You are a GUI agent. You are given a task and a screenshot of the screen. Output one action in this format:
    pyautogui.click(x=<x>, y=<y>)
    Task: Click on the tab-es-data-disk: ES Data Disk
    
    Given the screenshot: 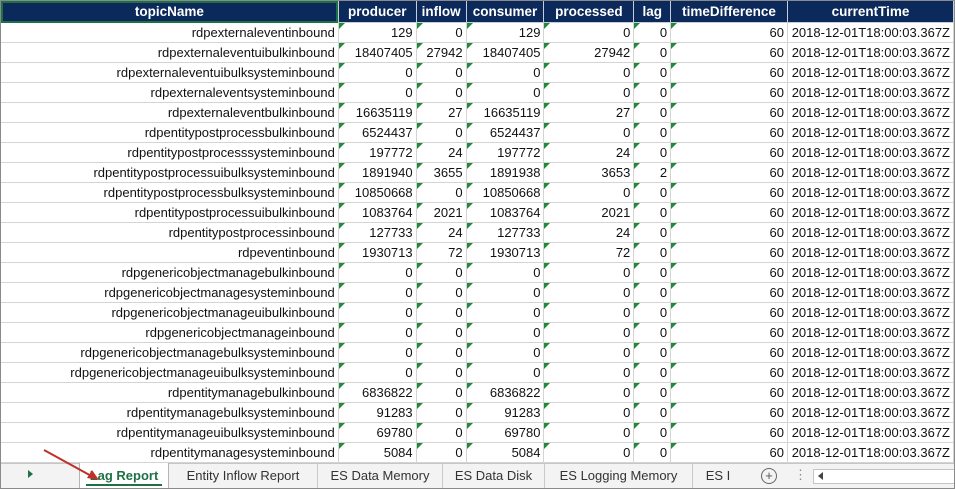 What is the action you would take?
    pyautogui.click(x=494, y=476)
    